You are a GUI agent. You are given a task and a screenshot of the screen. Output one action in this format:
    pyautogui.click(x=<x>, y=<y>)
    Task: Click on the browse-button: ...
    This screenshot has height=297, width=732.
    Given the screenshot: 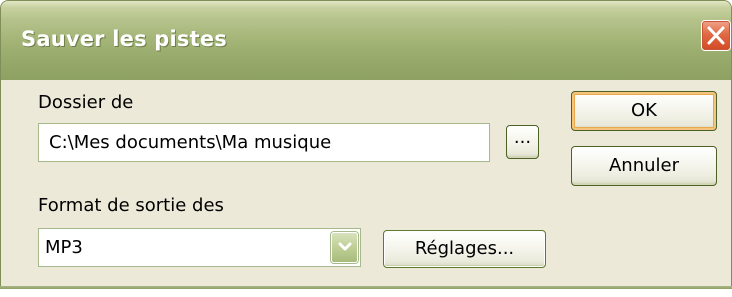 What is the action you would take?
    pyautogui.click(x=522, y=142)
    